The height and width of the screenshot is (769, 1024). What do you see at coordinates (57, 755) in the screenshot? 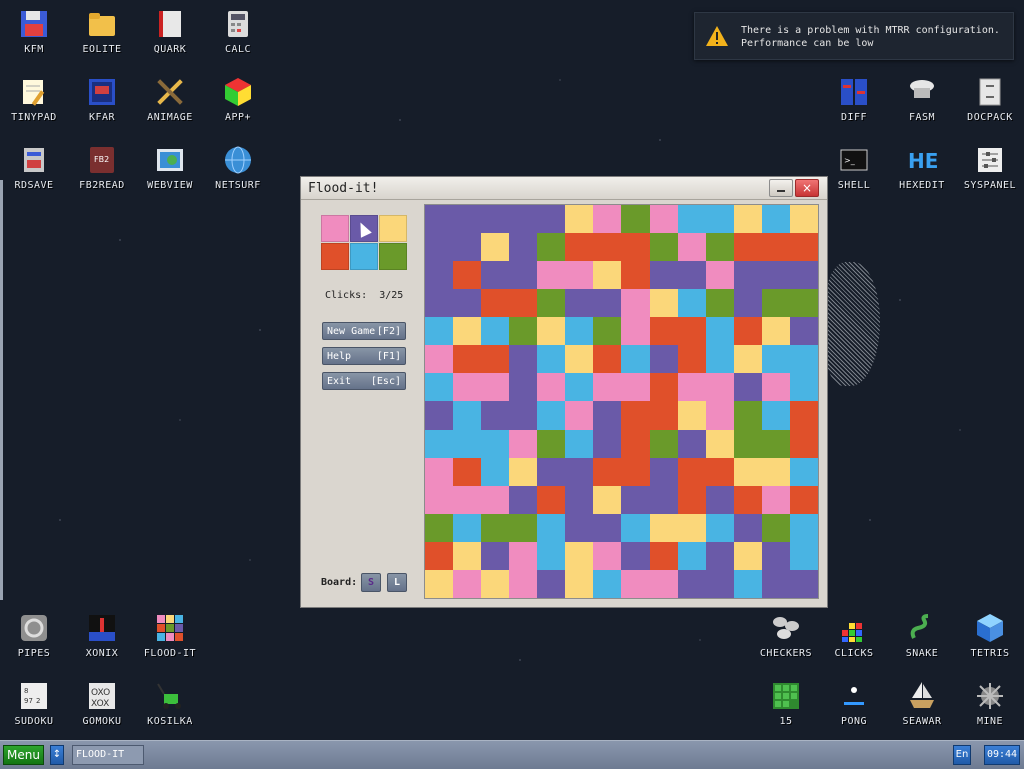
I see `switch-arrows-icon: ↕` at bounding box center [57, 755].